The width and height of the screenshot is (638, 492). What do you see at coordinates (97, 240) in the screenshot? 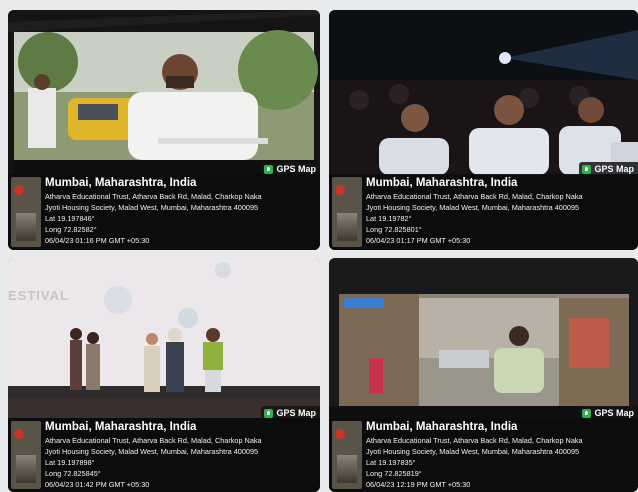
I see `location-datetime: 06/04/23 01:16 PM GMT +05:30` at bounding box center [97, 240].